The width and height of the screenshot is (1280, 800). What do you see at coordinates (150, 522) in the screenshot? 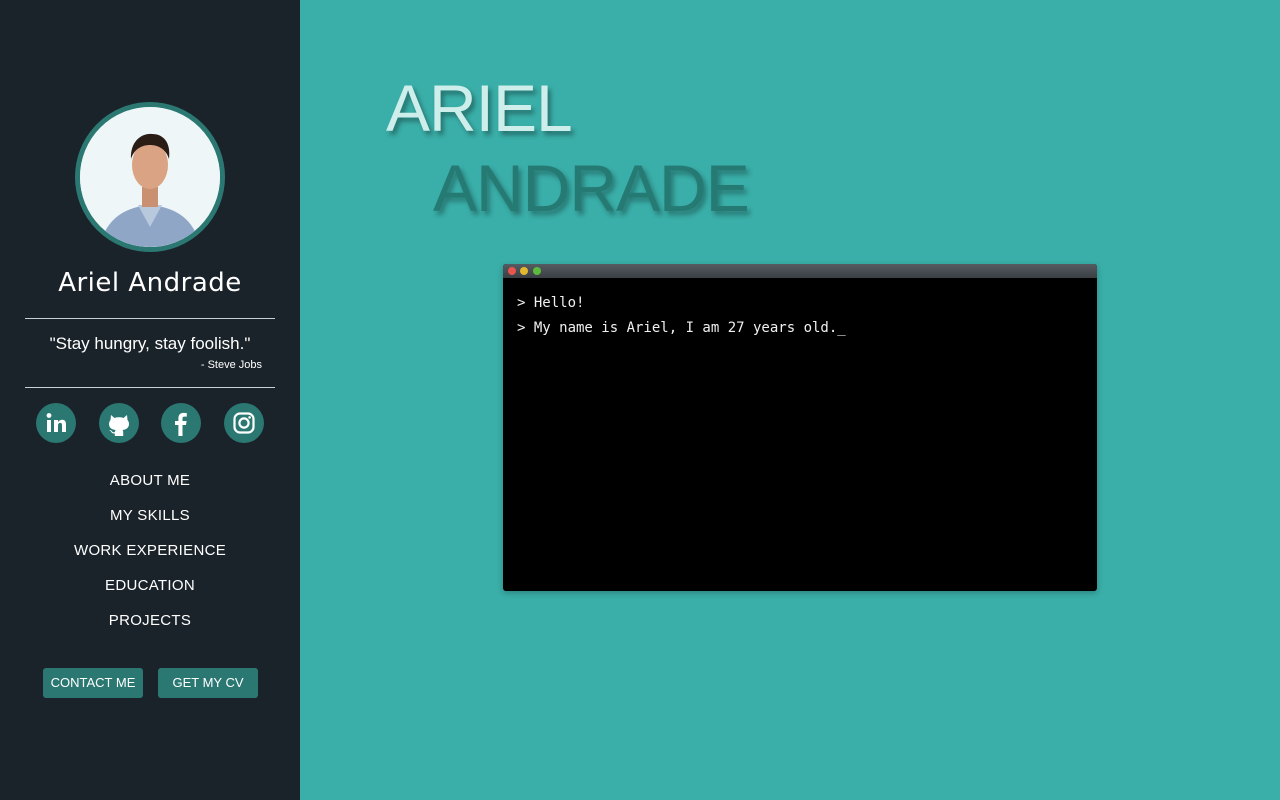
I see `nav-item-my-skills: MY SKILLS` at bounding box center [150, 522].